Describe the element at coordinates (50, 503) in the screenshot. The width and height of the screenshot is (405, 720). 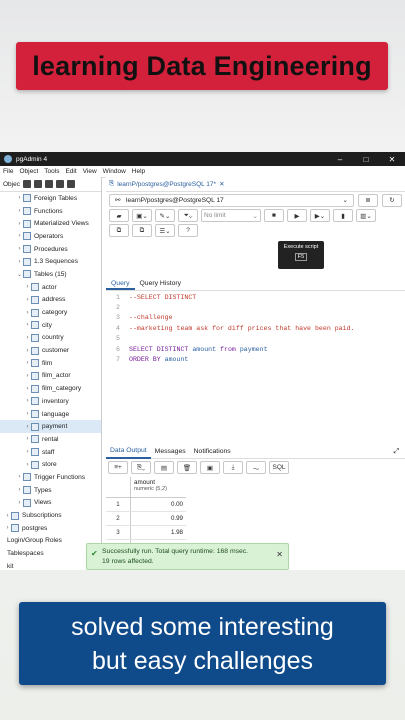
I see `tree-item: › Views` at that location.